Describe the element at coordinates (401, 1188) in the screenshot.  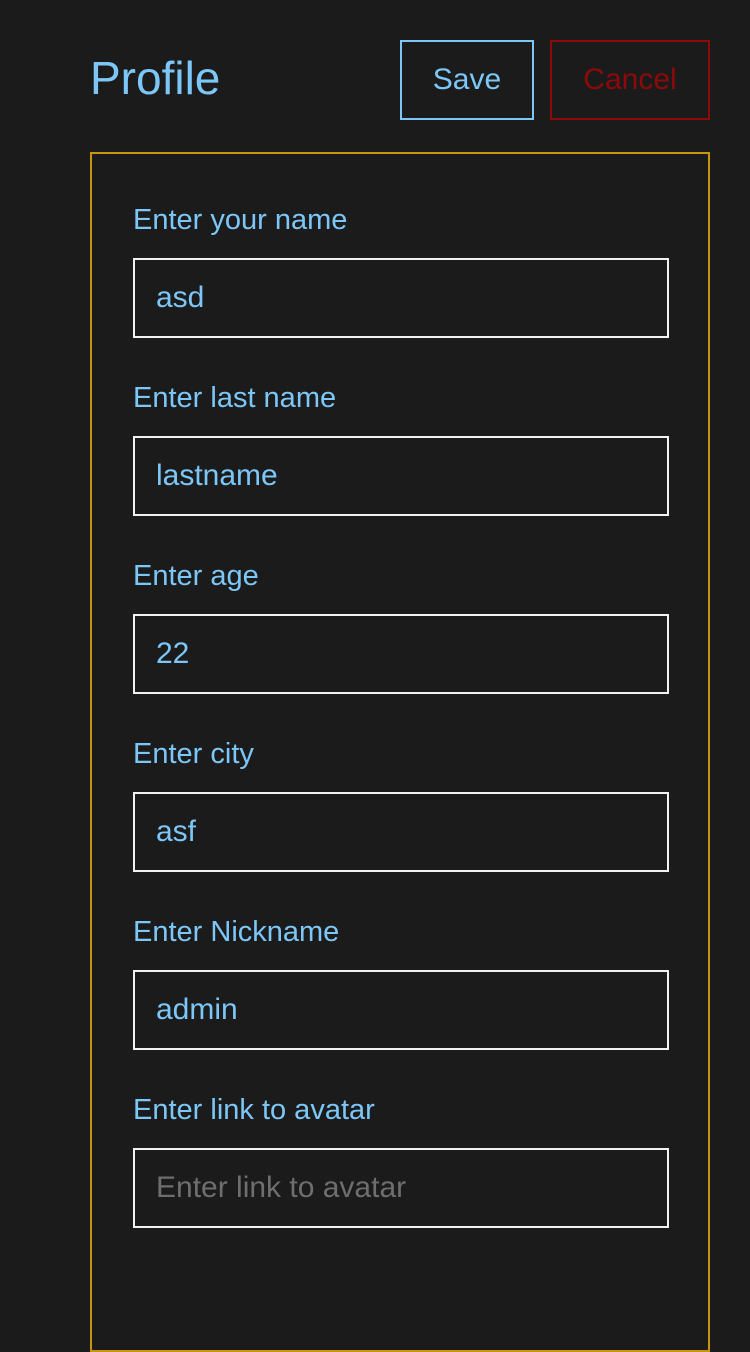
I see `avatar-link-input` at that location.